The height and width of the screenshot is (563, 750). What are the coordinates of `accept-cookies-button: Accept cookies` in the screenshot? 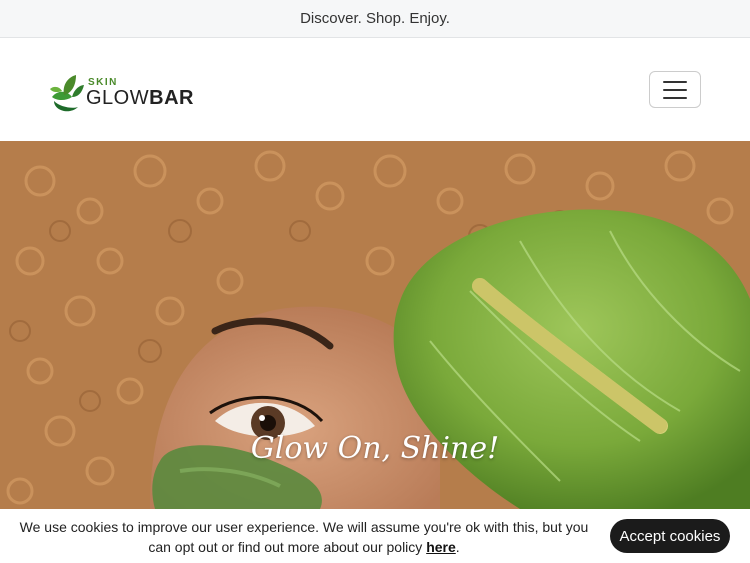 It's located at (670, 536).